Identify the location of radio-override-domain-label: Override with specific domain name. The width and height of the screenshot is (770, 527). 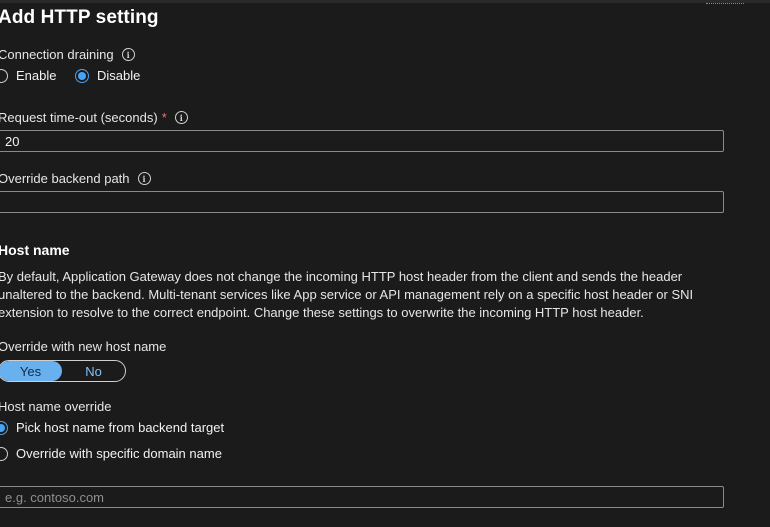
(119, 453).